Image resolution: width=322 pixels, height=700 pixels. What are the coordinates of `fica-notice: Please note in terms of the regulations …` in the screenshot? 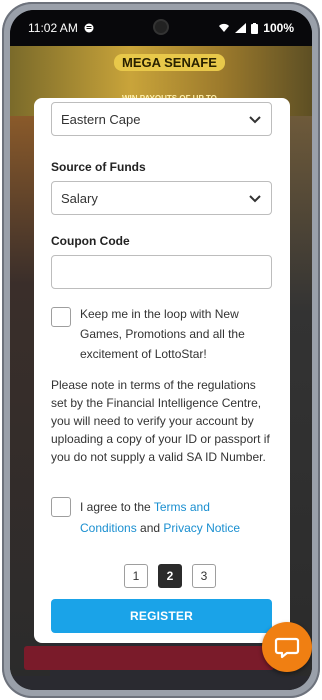 It's located at (160, 421).